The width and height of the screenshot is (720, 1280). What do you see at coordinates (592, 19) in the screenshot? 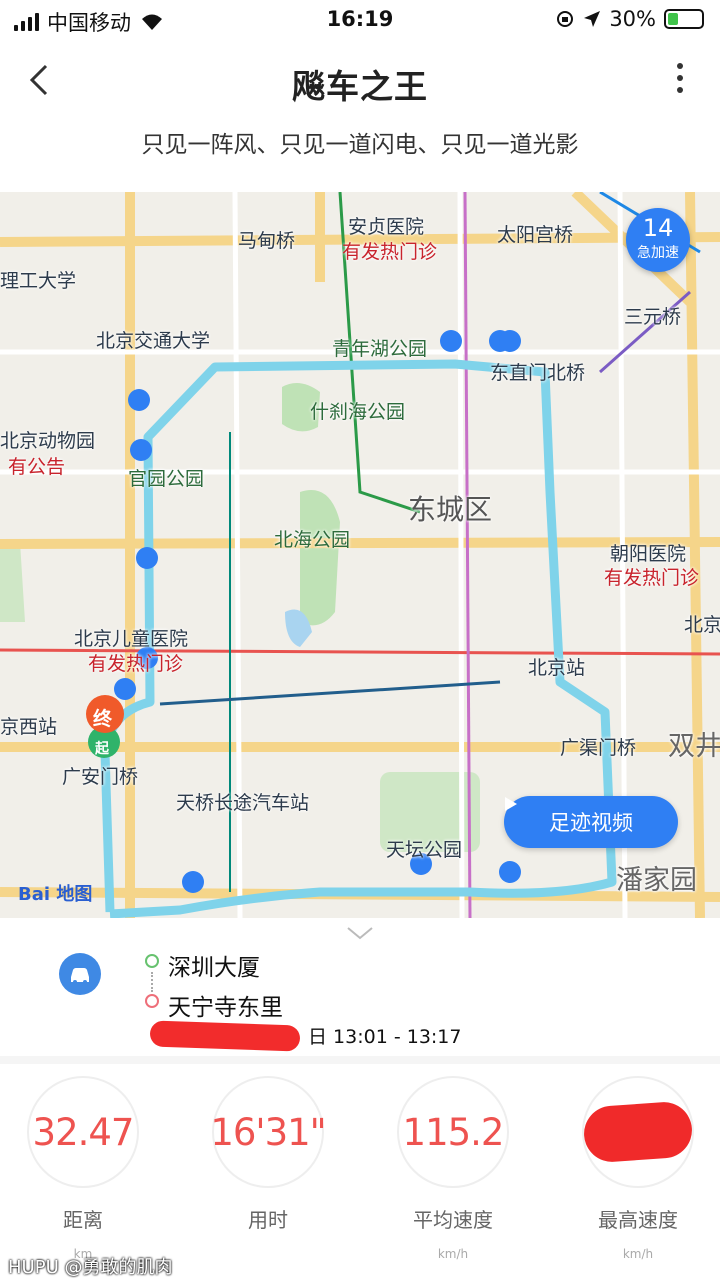
I see `location-arrow-icon` at bounding box center [592, 19].